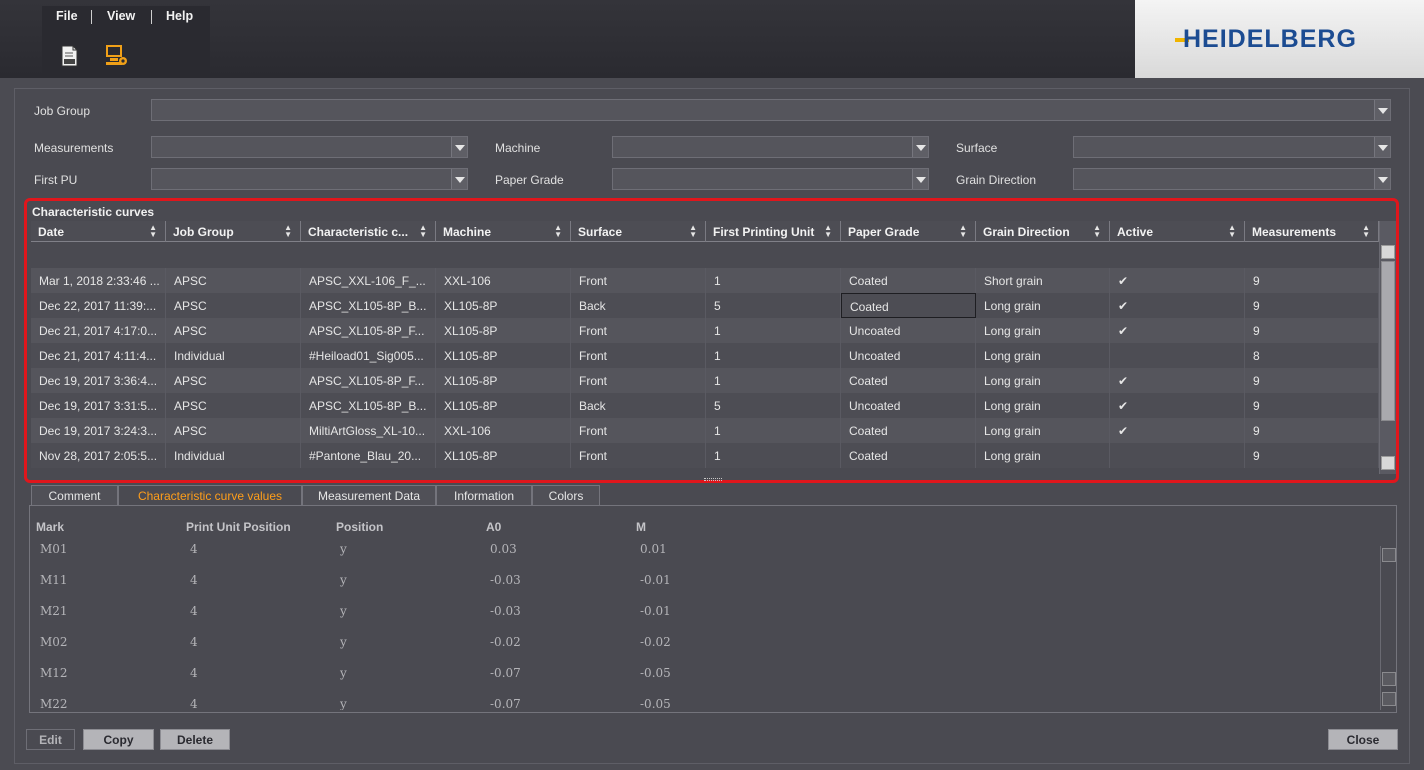  Describe the element at coordinates (908, 355) in the screenshot. I see `cell-paper-grade: Uncoated` at that location.